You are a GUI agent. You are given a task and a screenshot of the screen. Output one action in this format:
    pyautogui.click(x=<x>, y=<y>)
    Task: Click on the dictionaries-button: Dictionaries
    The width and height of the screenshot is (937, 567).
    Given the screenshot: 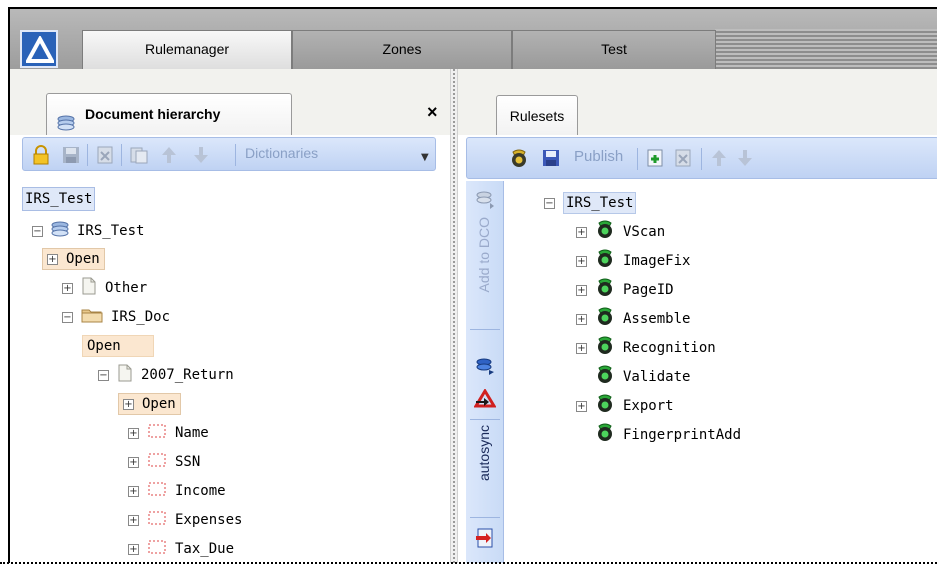 What is the action you would take?
    pyautogui.click(x=281, y=153)
    